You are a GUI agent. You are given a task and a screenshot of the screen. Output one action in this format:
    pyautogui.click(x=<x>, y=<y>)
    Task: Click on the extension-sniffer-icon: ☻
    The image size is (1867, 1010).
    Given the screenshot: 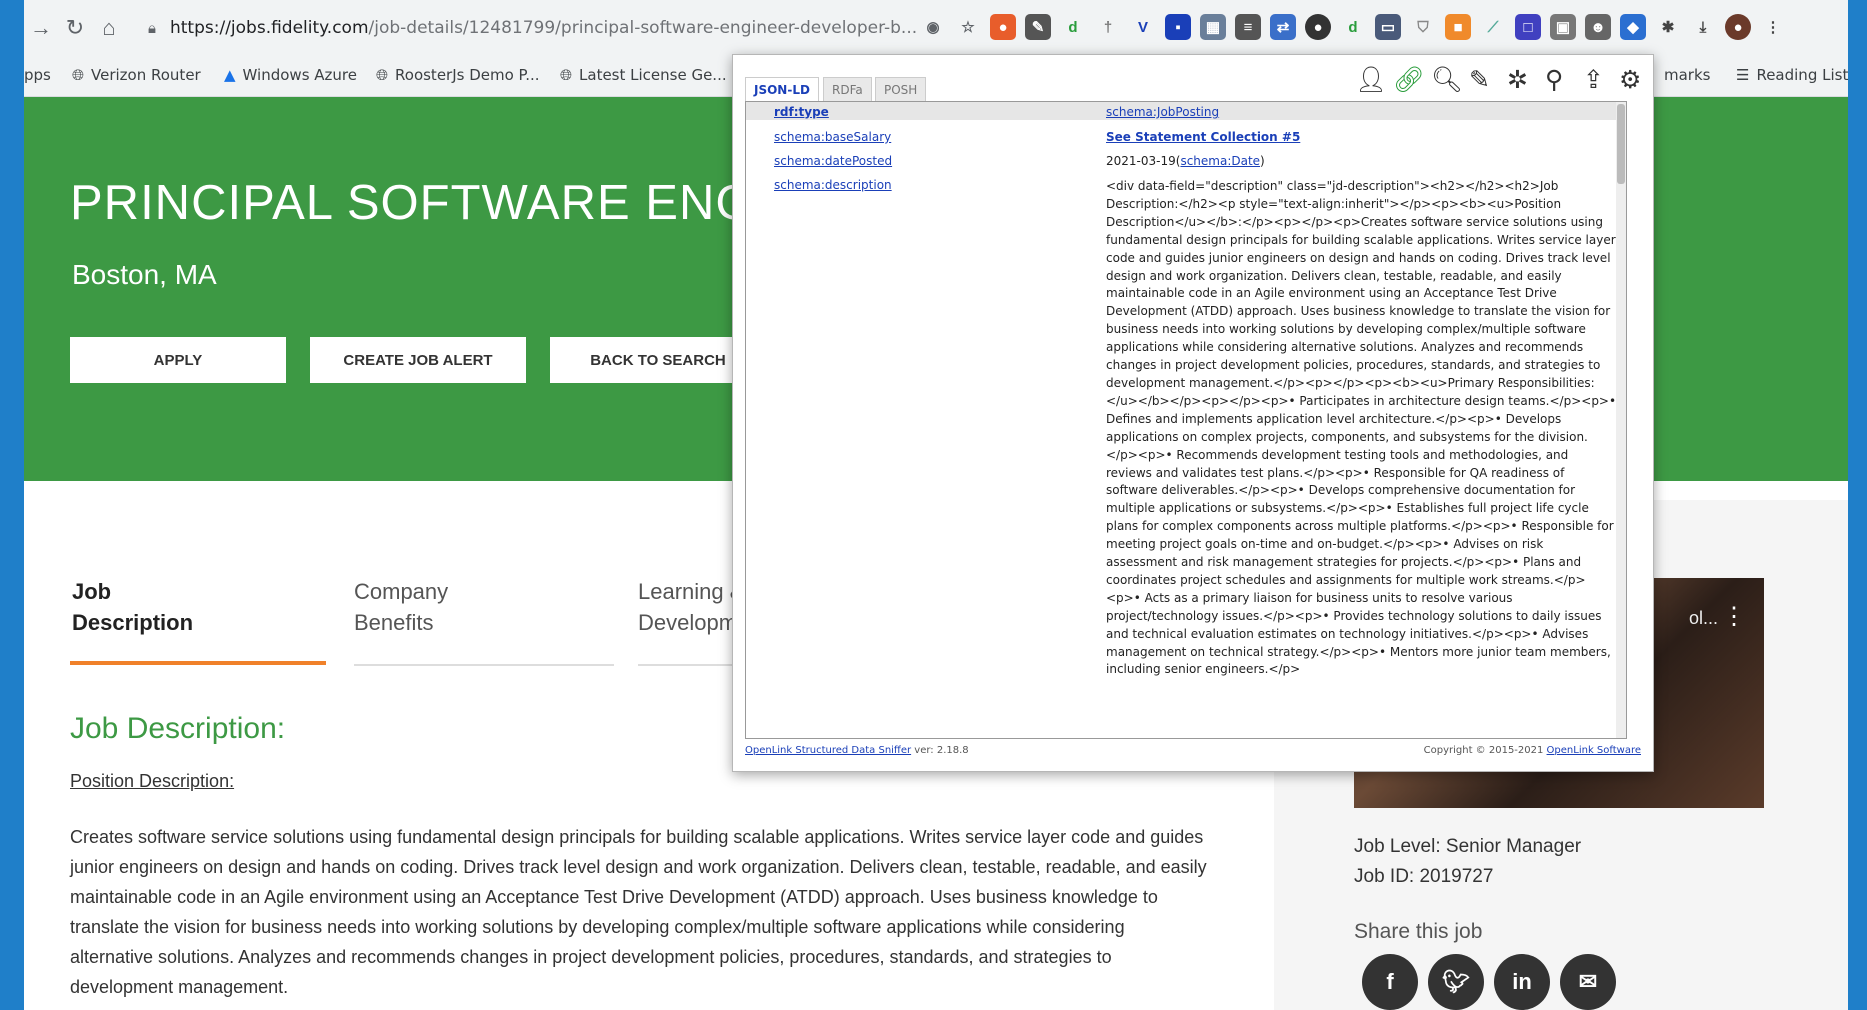 What is the action you would take?
    pyautogui.click(x=1598, y=27)
    